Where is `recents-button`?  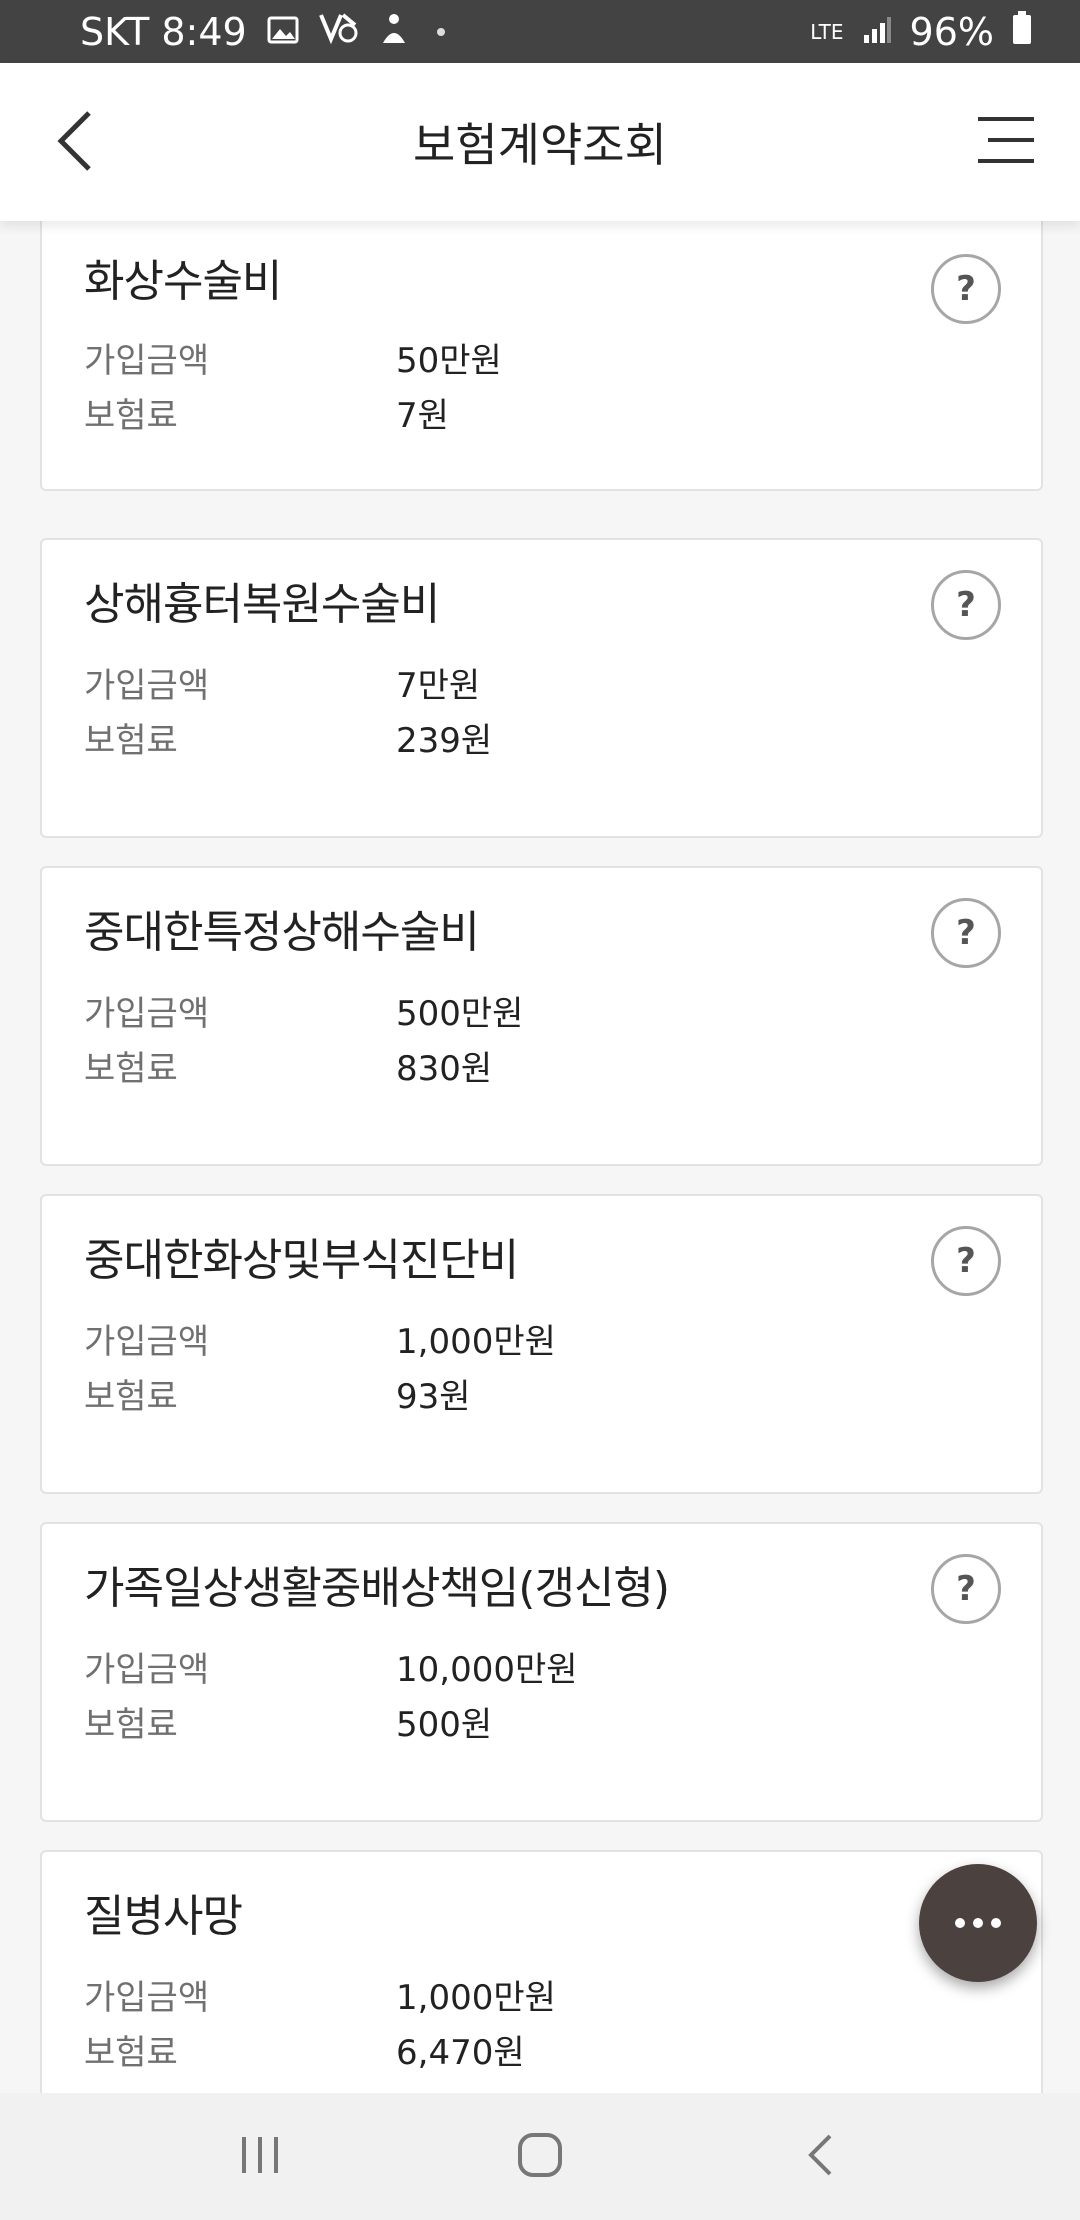 recents-button is located at coordinates (260, 2157).